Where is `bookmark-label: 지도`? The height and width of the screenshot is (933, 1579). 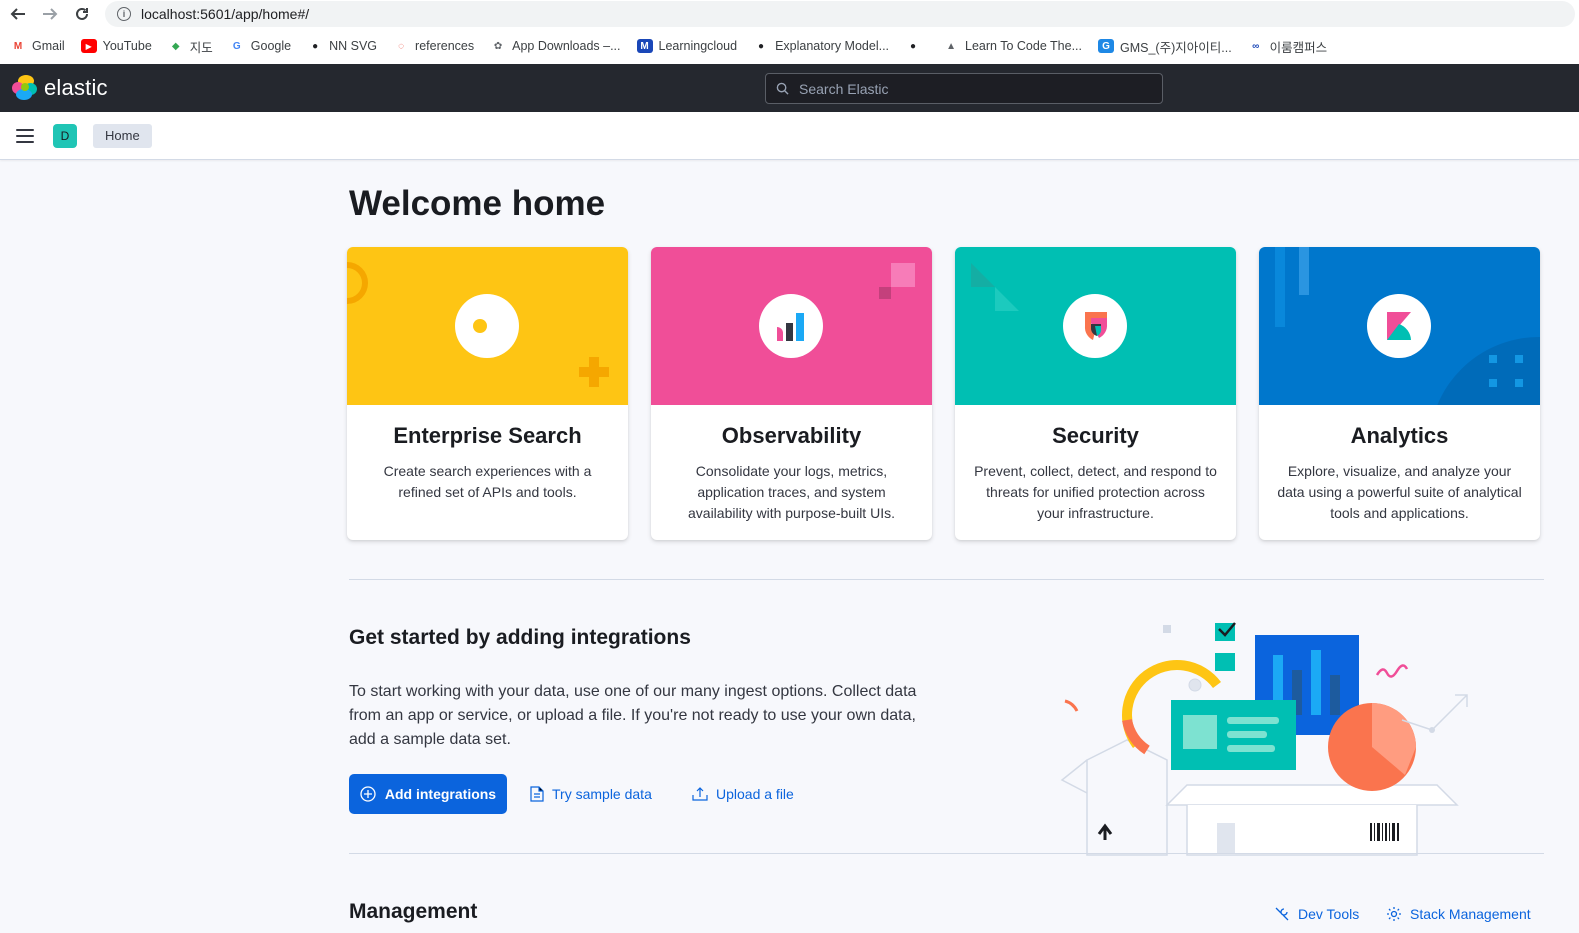
bookmark-label: 지도 is located at coordinates (201, 47).